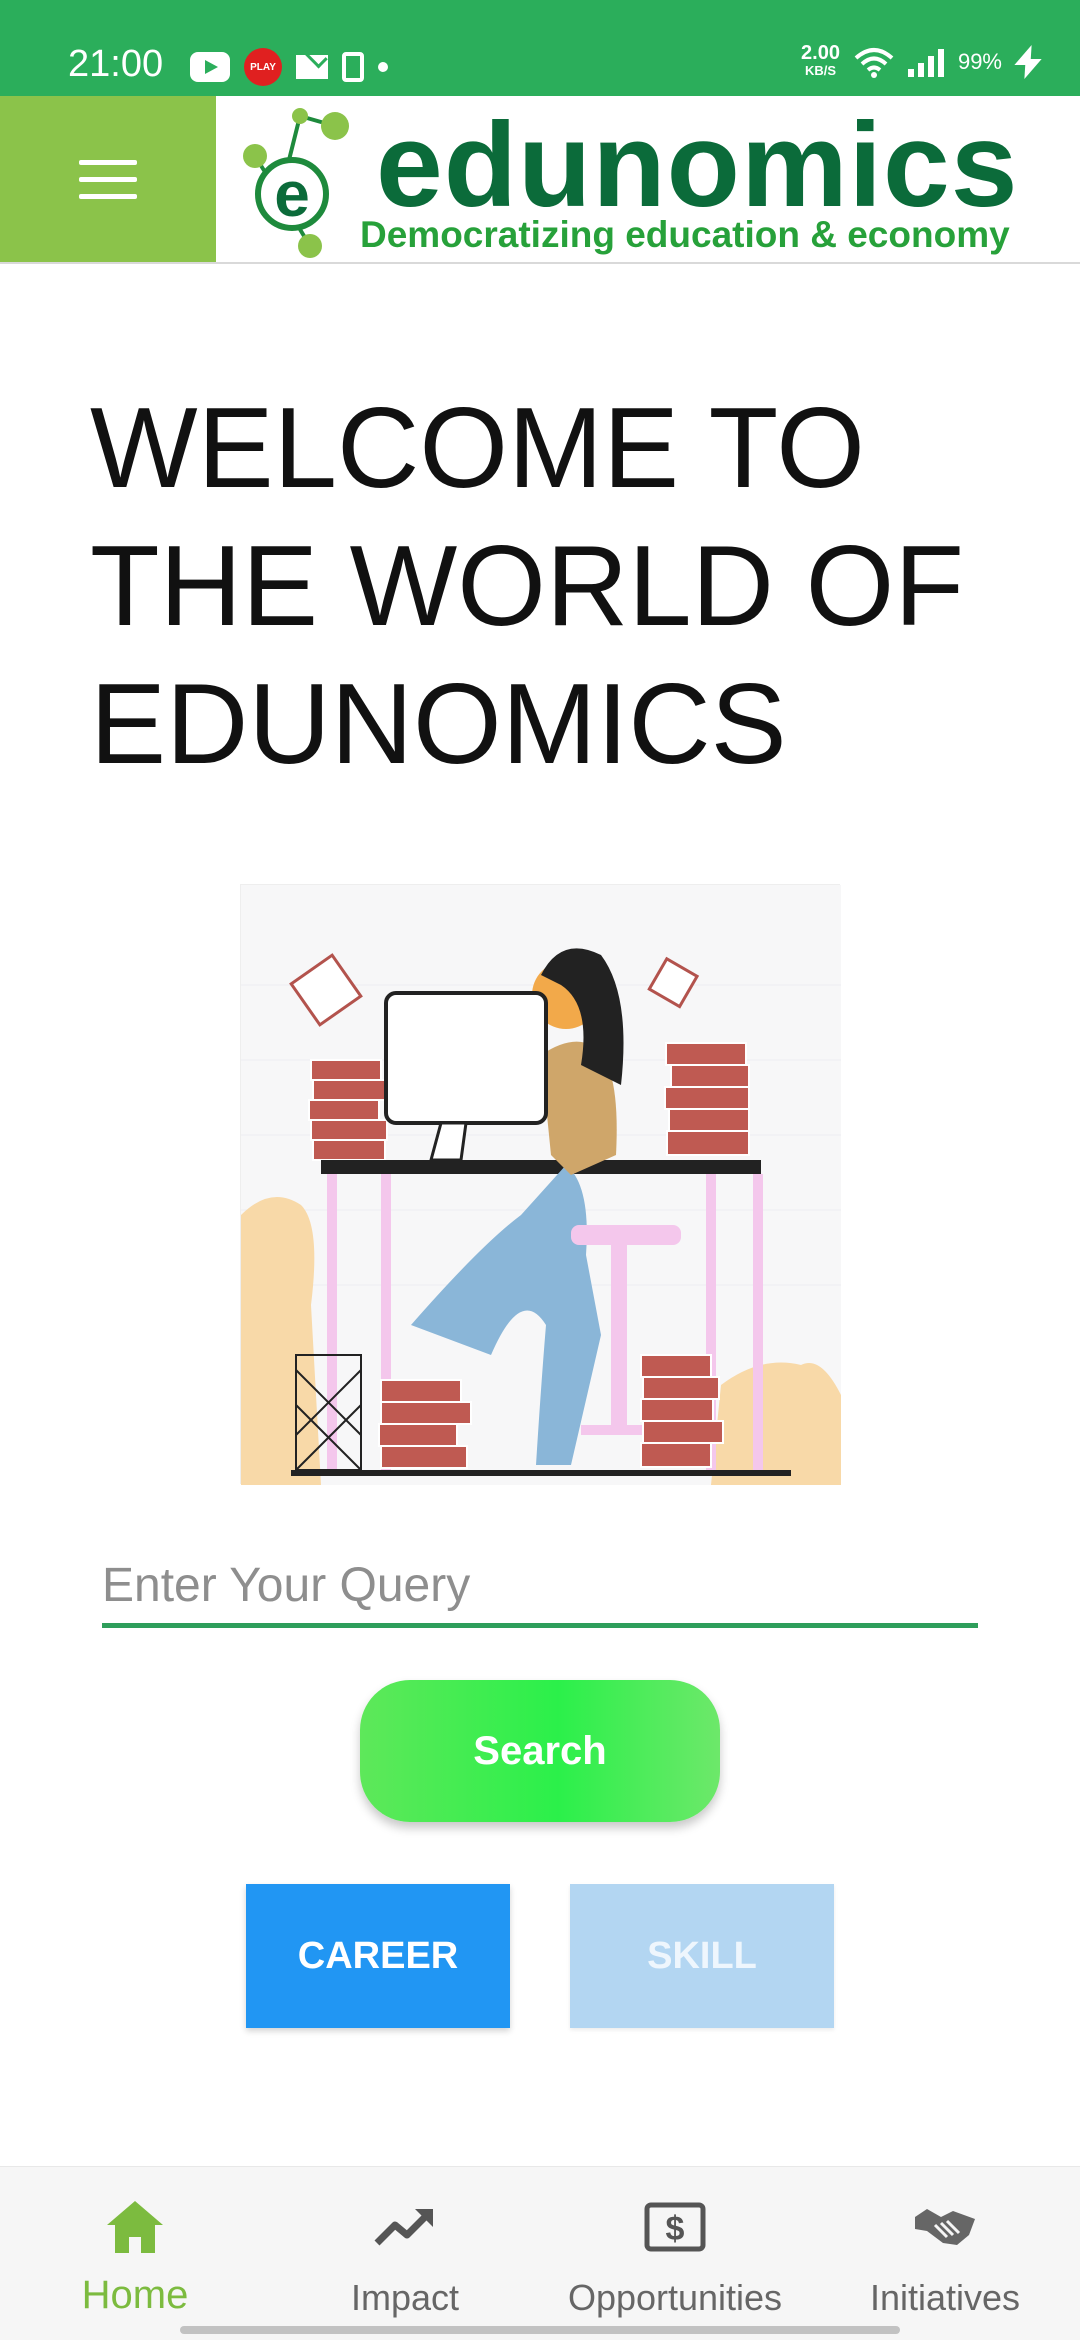 Image resolution: width=1080 pixels, height=2340 pixels. Describe the element at coordinates (540, 2330) in the screenshot. I see `gesture-bar` at that location.